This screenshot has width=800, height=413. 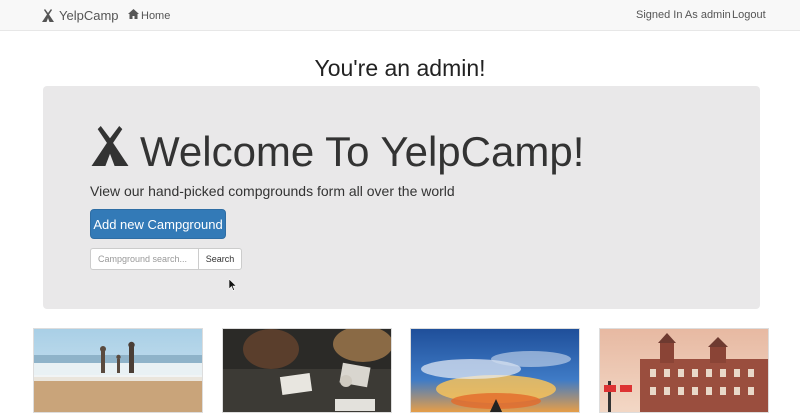 What do you see at coordinates (683, 15) in the screenshot?
I see `signed-in-link: Signed In As admin` at bounding box center [683, 15].